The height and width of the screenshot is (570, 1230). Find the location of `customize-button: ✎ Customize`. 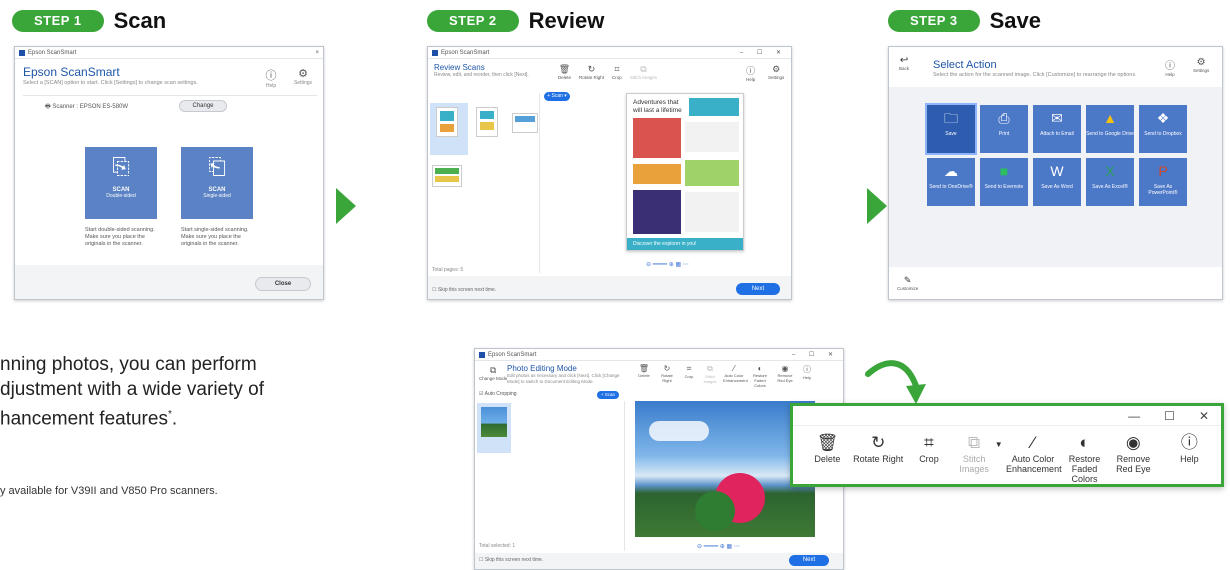

customize-button: ✎ Customize is located at coordinates (907, 283).